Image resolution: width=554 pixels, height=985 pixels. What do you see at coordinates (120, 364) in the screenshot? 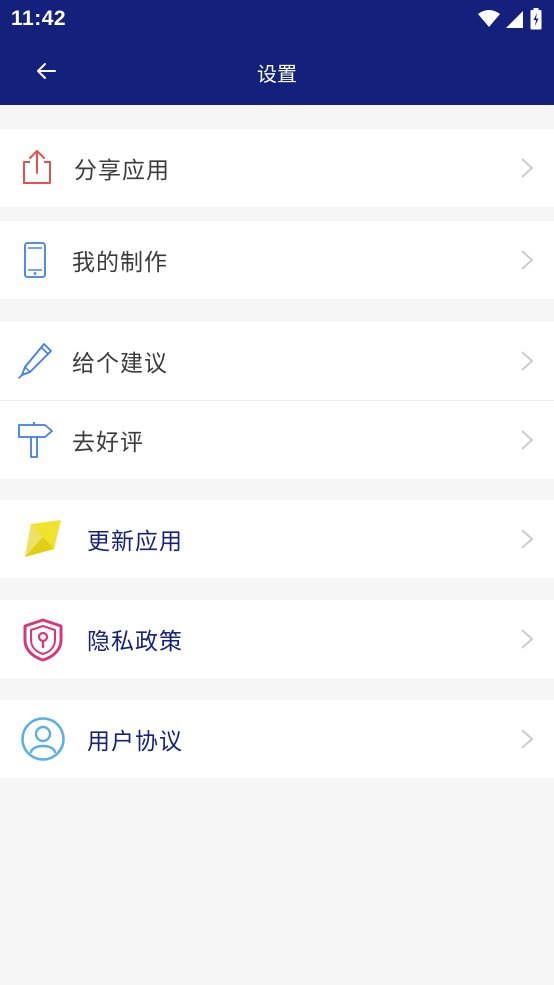
I see `menu-item-suggest-label: 给个建议` at bounding box center [120, 364].